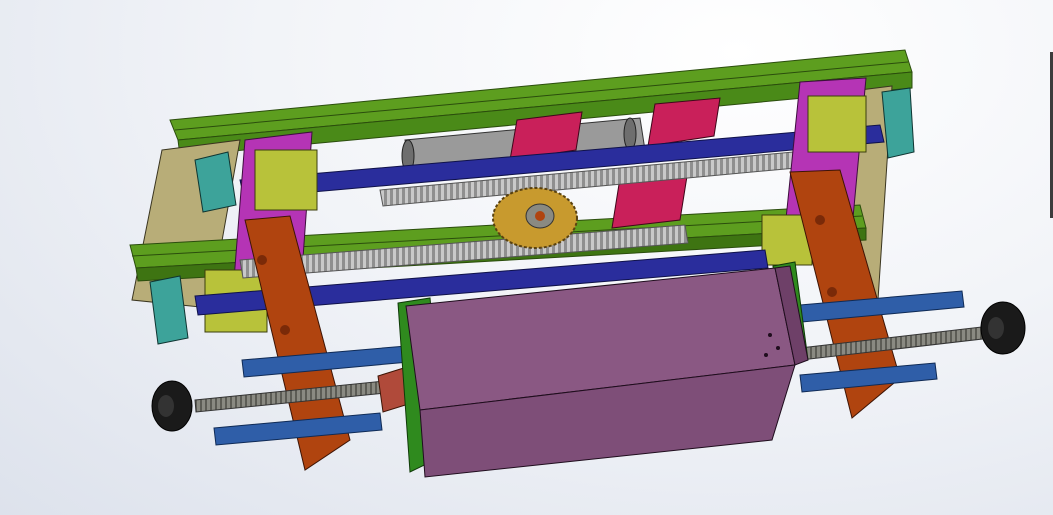 This screenshot has width=1053, height=515. Describe the element at coordinates (898, 123) in the screenshot. I see `shaft-support-top-right` at that location.